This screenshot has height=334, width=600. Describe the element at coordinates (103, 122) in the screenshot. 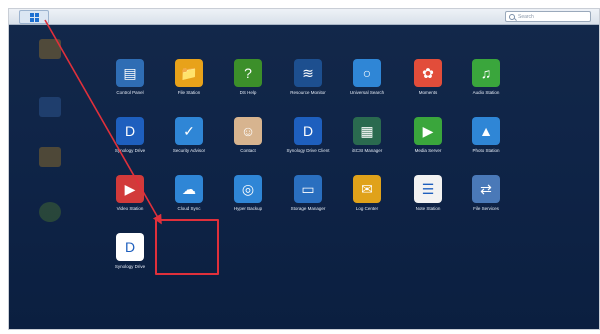

I see `annotation-arrow` at that location.